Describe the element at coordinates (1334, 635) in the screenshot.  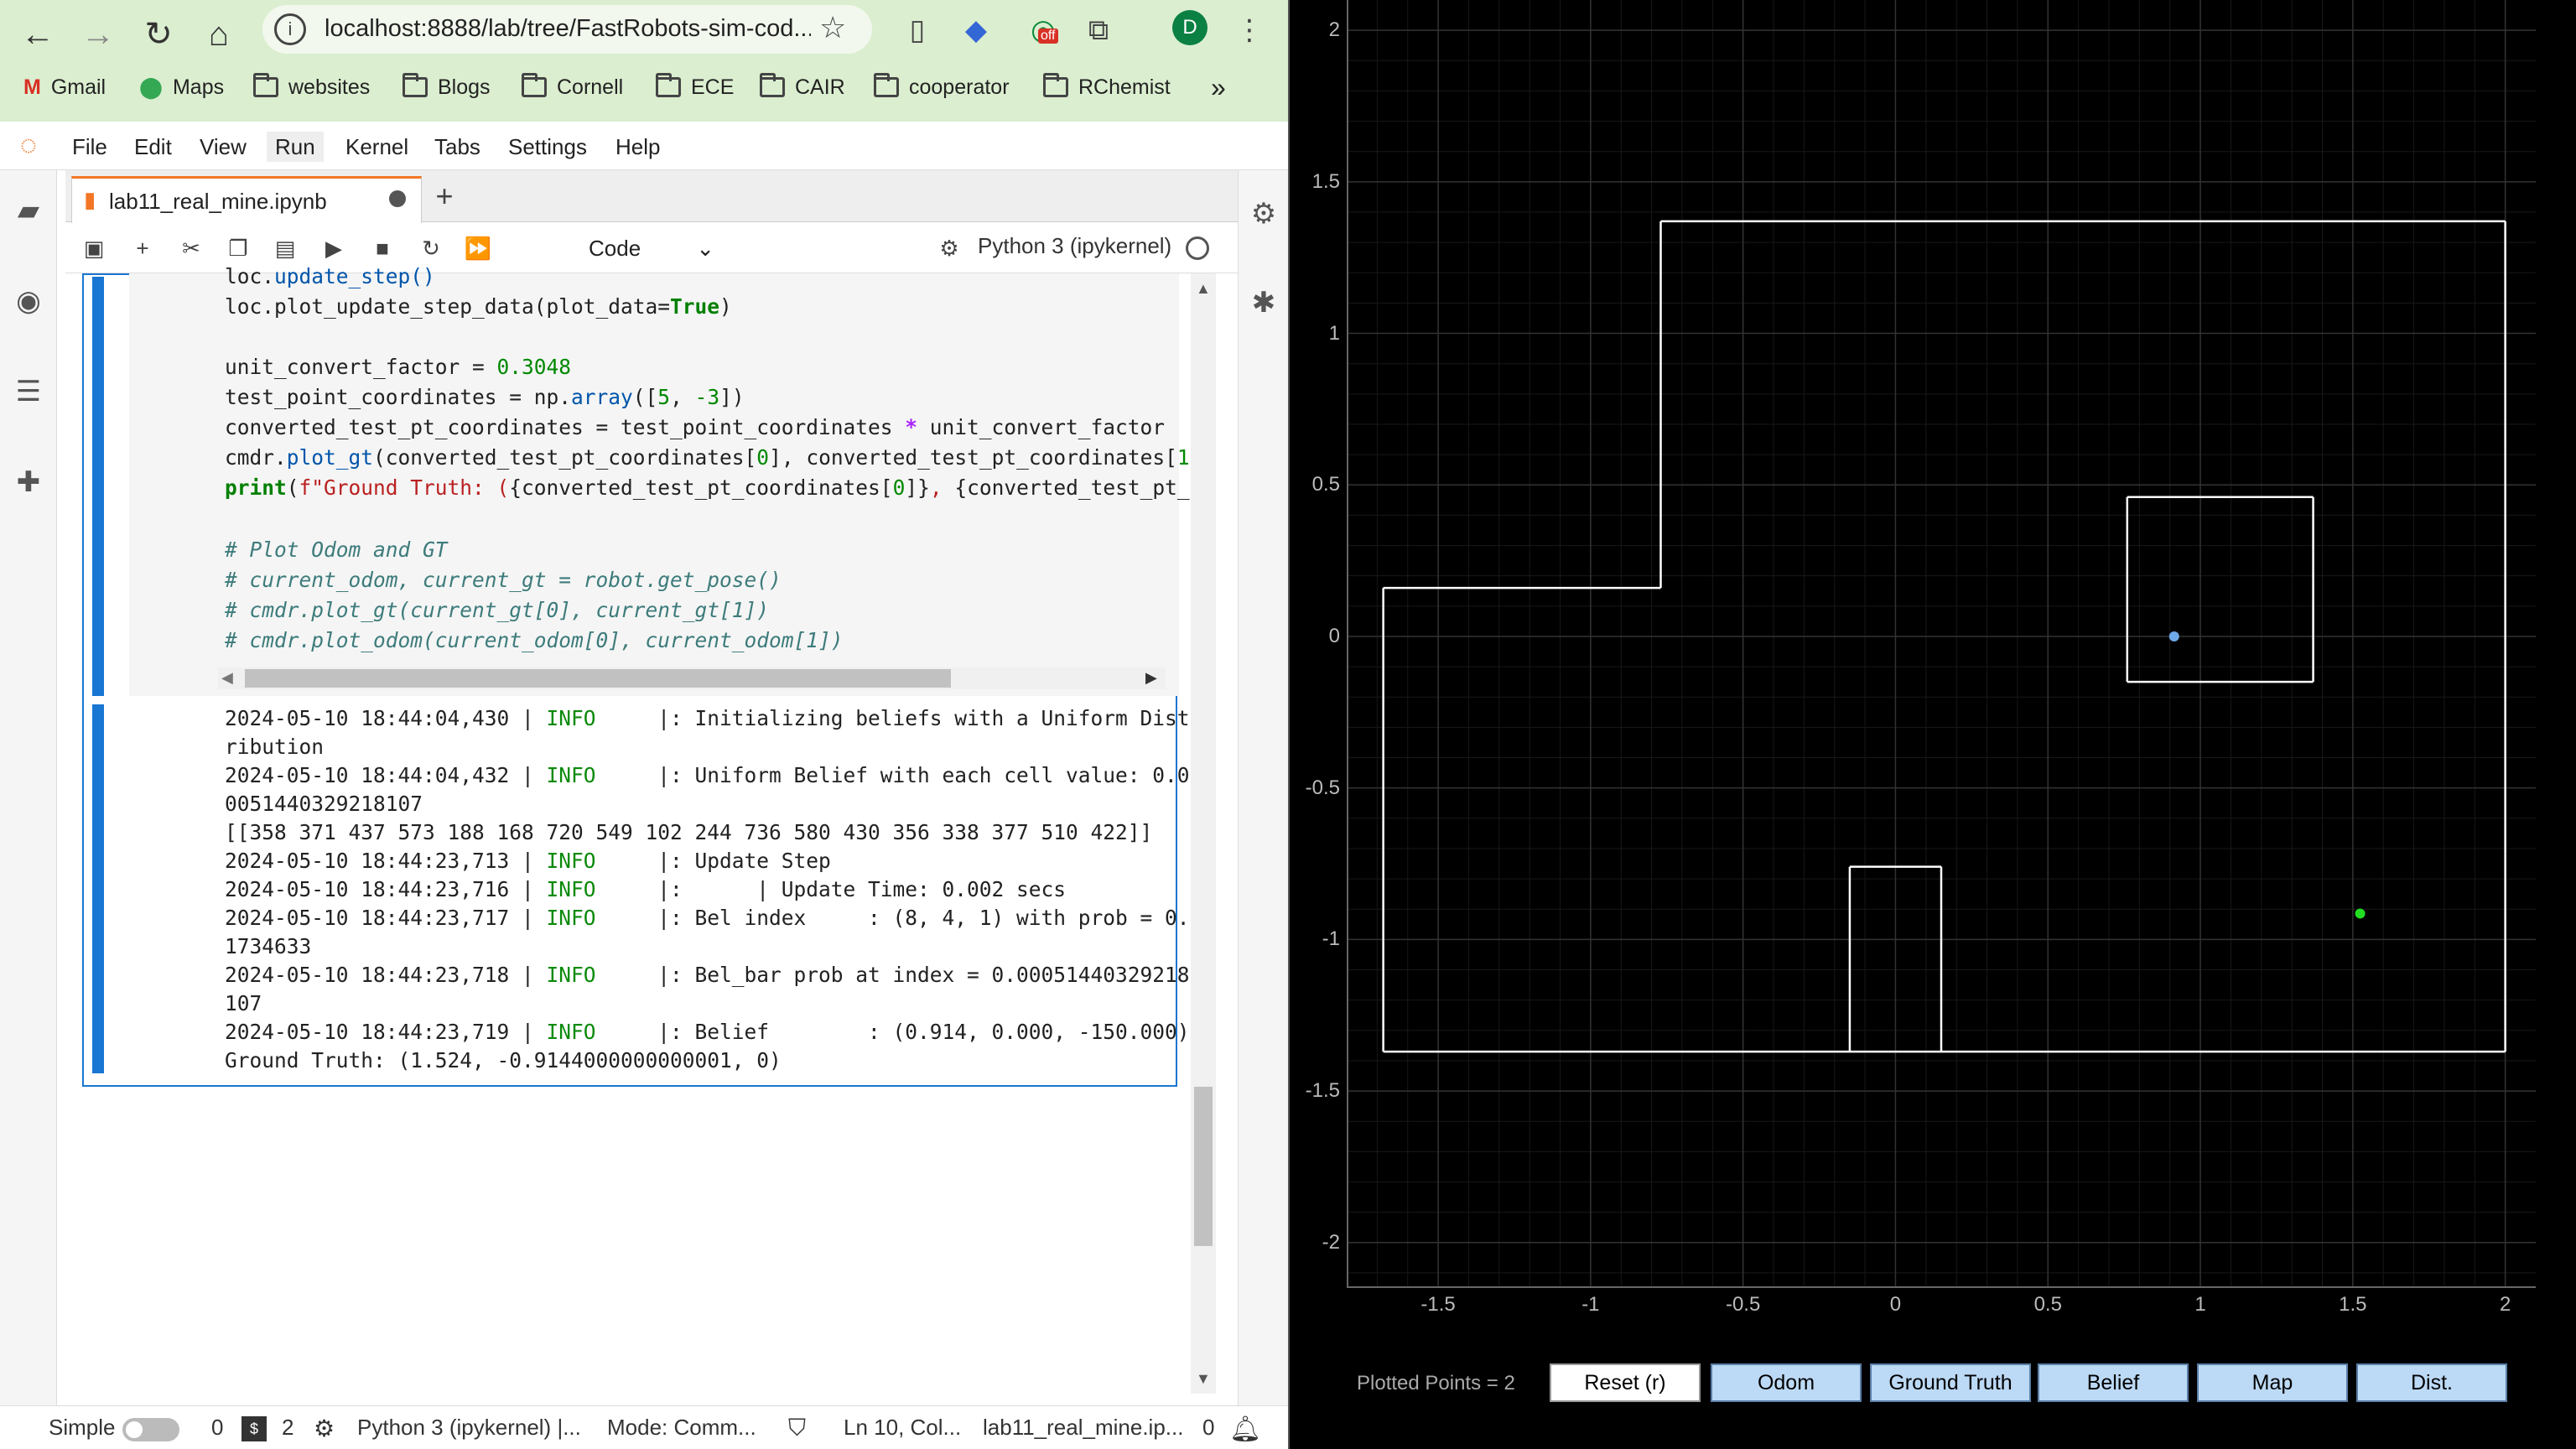
I see `y-tick-label: 0` at that location.